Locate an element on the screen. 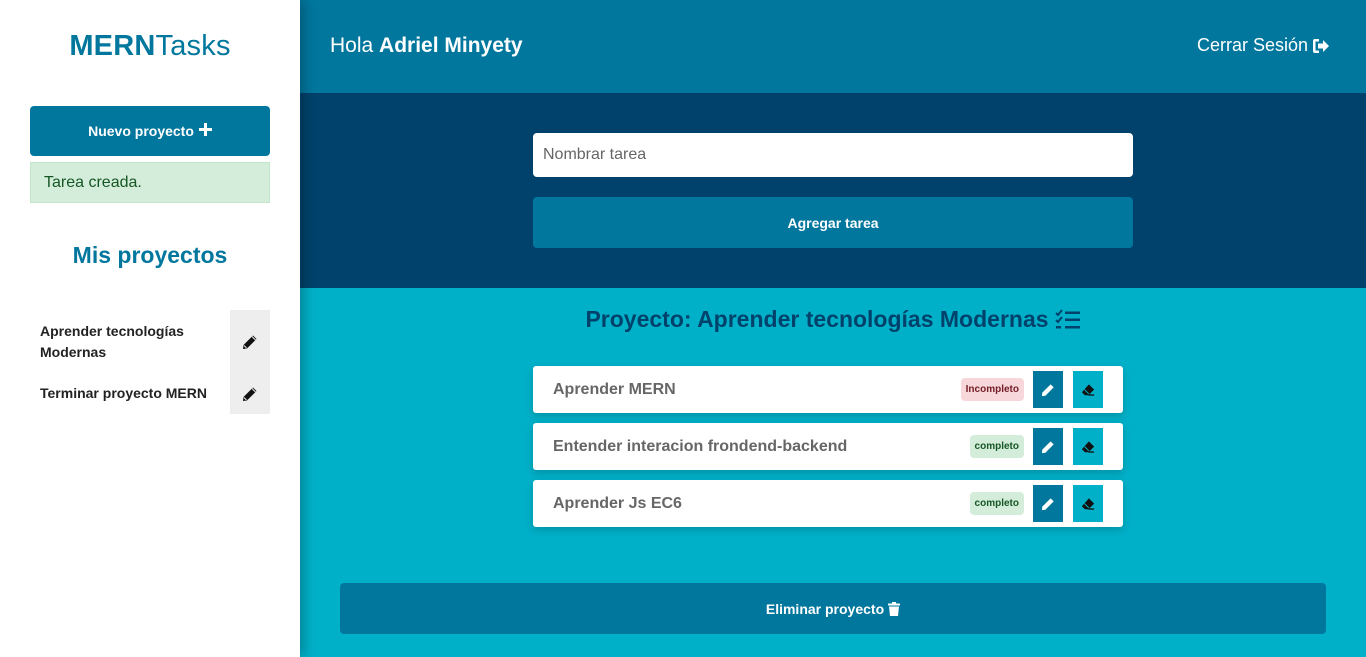  app-logo: MERNTasks is located at coordinates (150, 46).